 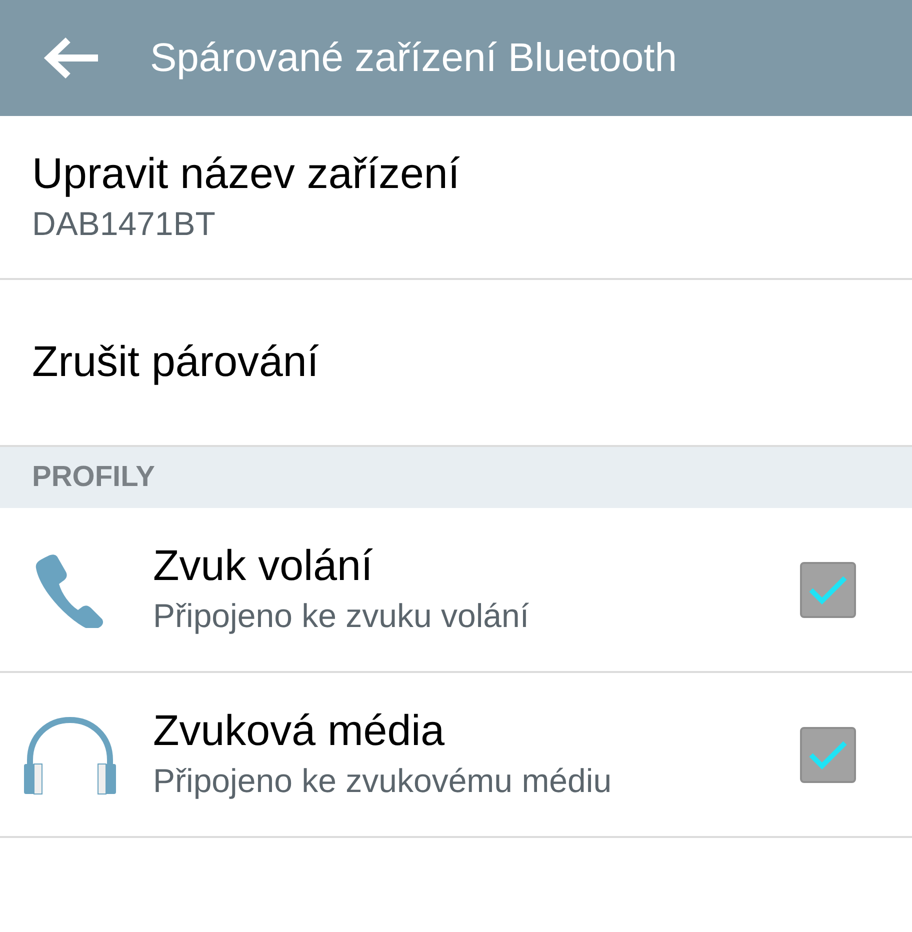 What do you see at coordinates (71, 58) in the screenshot?
I see `back-button` at bounding box center [71, 58].